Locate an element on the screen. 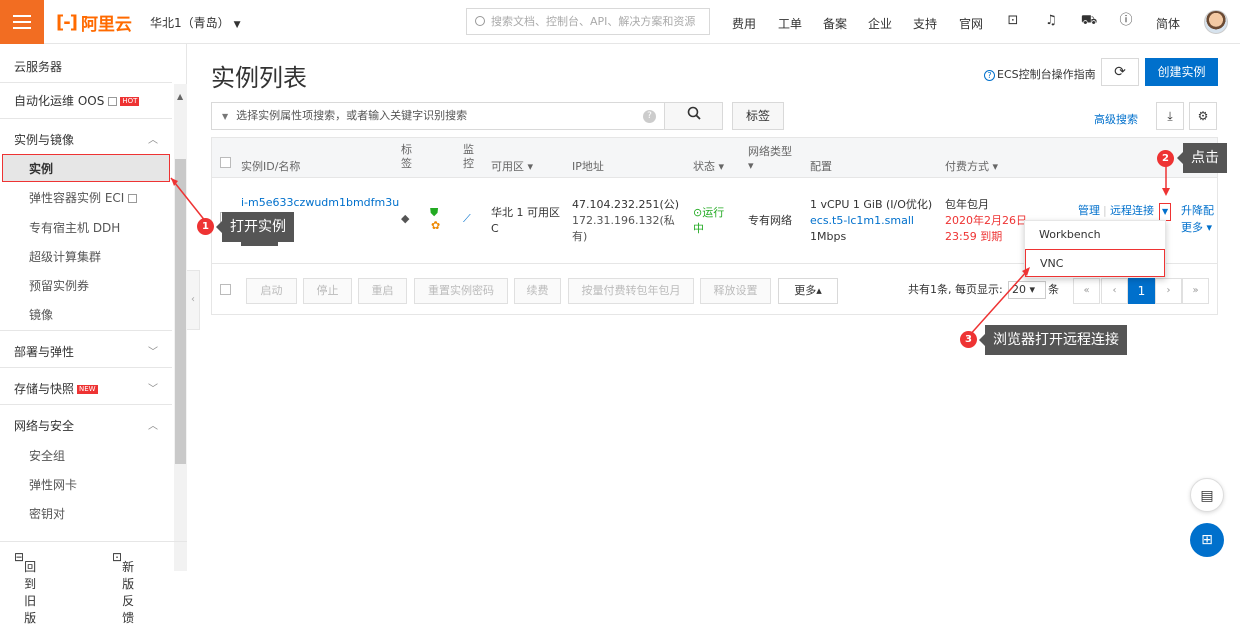 This screenshot has height=626, width=1240. apps-grid-icon: ⊞ is located at coordinates (1207, 540).